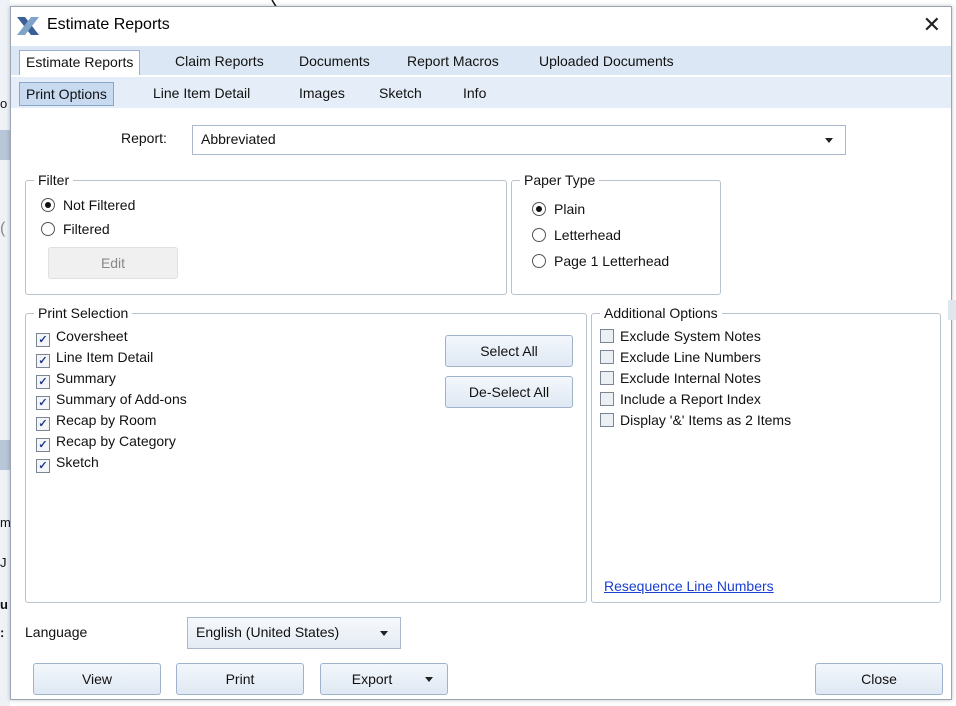 The height and width of the screenshot is (706, 956). What do you see at coordinates (689, 586) in the screenshot?
I see `resequence-line-numbers-link: Resequence Line Numbers` at bounding box center [689, 586].